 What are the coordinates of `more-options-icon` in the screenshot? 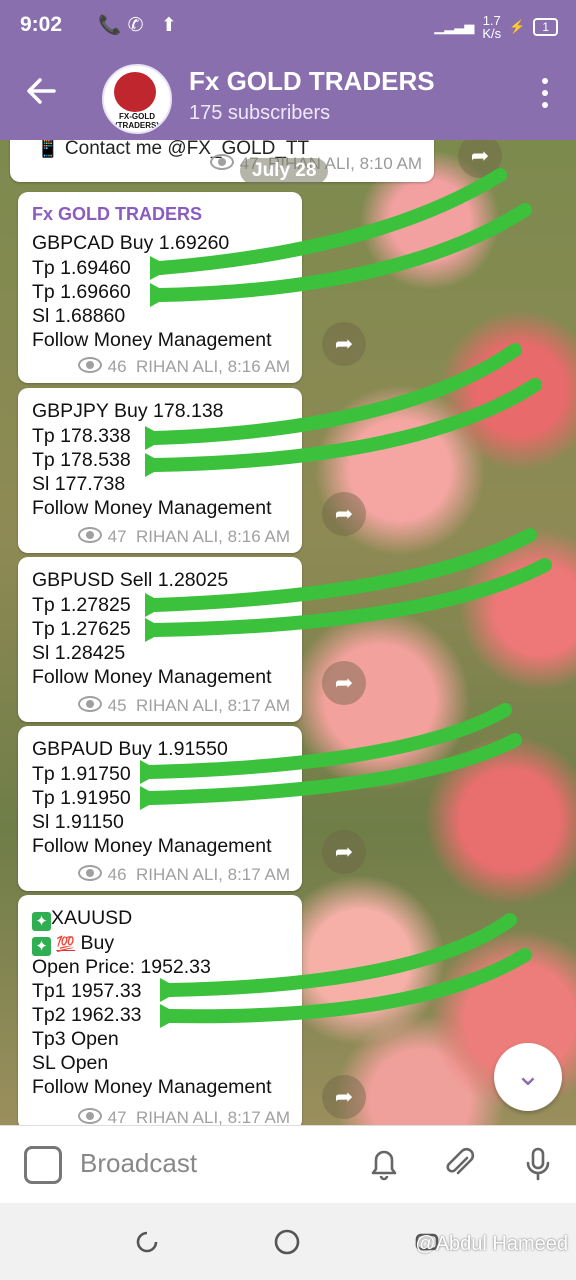 It's located at (545, 95).